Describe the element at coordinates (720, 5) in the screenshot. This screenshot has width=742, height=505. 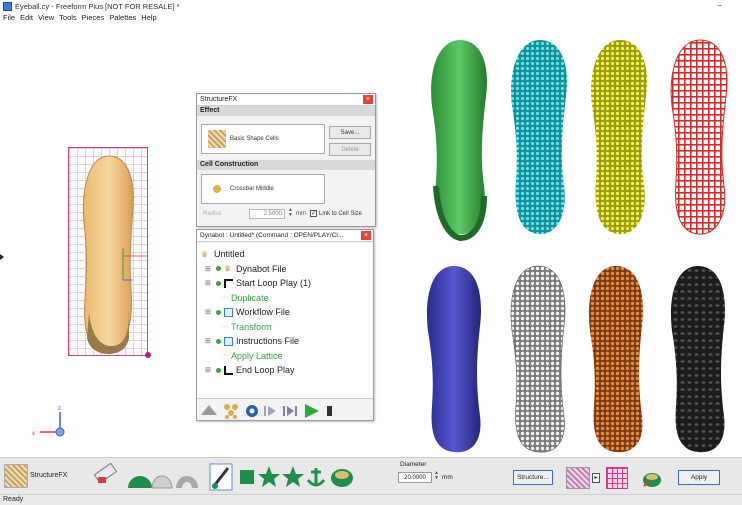
I see `minimize-button: –` at that location.